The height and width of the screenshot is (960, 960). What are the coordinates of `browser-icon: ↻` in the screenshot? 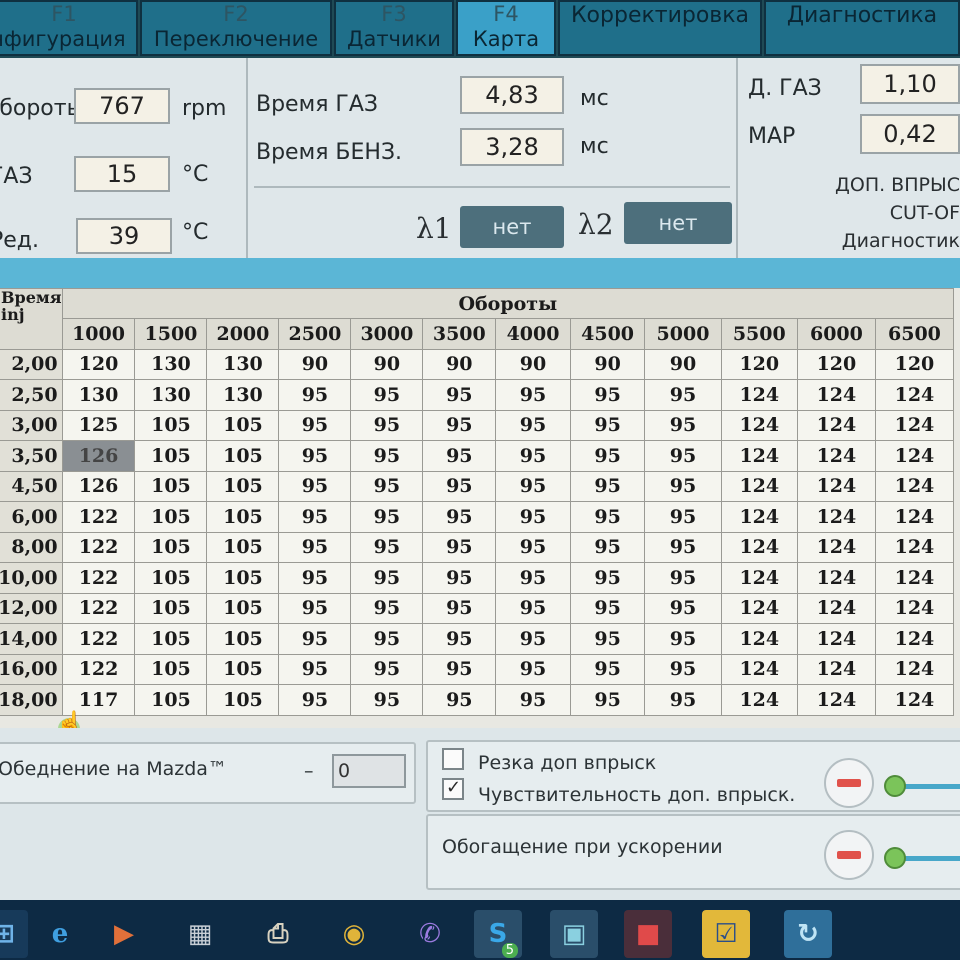 It's located at (808, 934).